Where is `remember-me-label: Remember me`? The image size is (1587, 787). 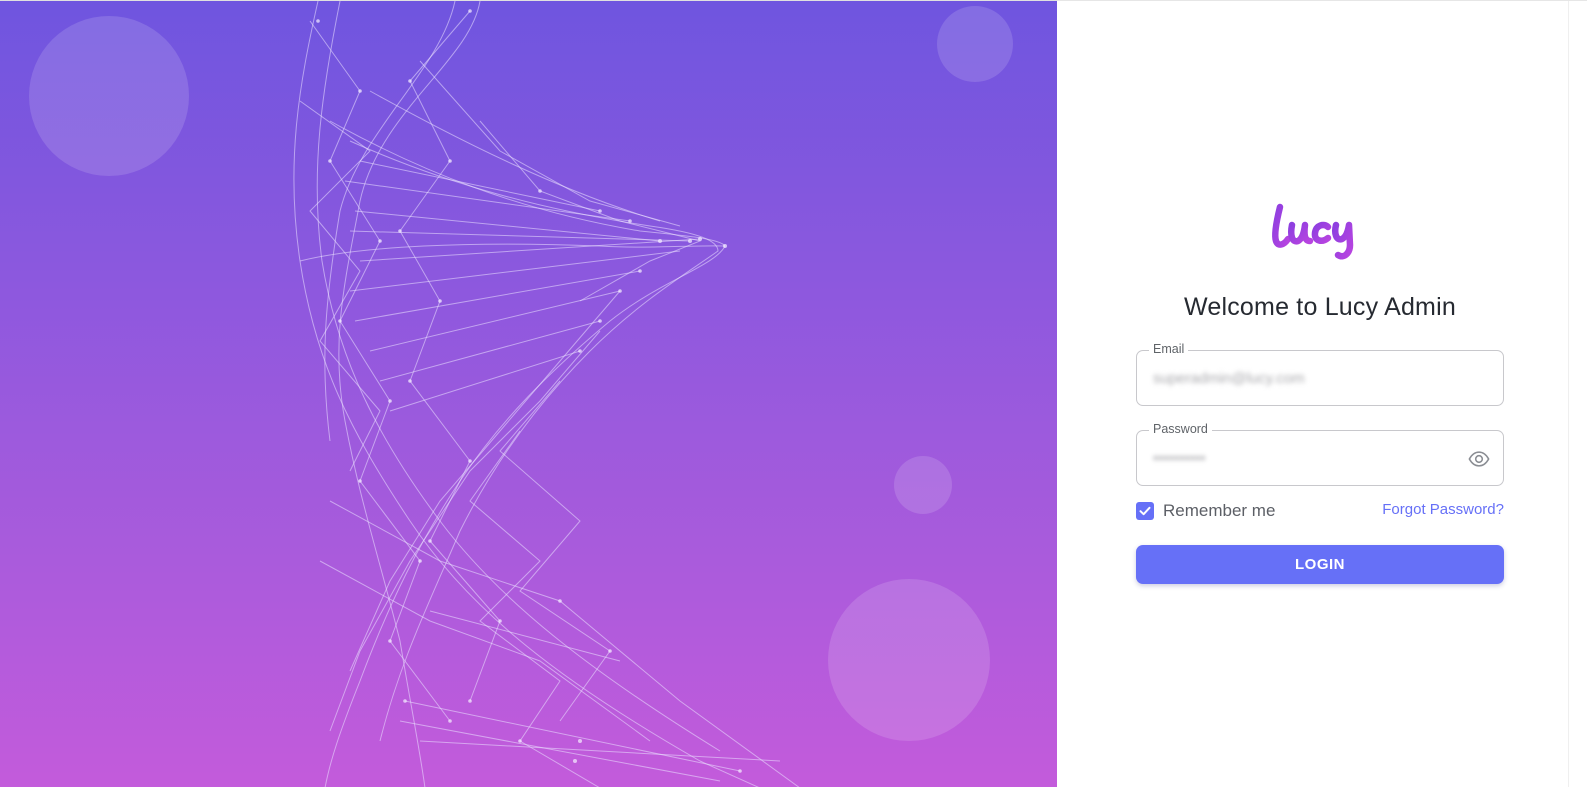
remember-me-label: Remember me is located at coordinates (1219, 510).